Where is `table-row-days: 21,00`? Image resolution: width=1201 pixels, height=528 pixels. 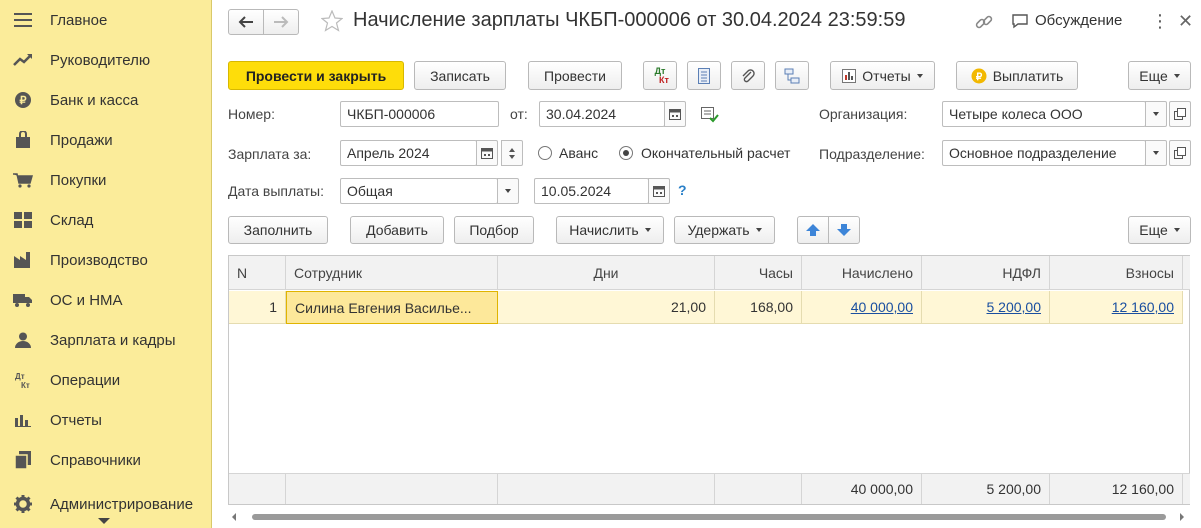
table-row-days: 21,00 is located at coordinates (606, 307).